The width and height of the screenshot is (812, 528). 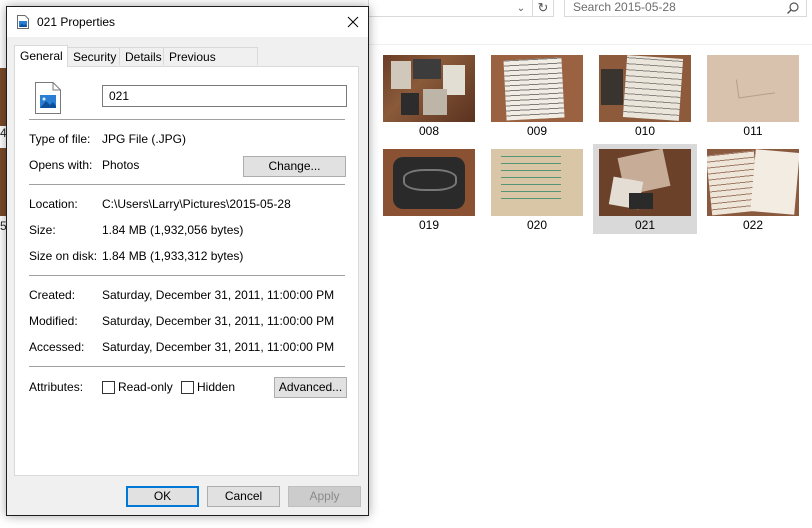 What do you see at coordinates (48, 98) in the screenshot?
I see `jpg-file-icon` at bounding box center [48, 98].